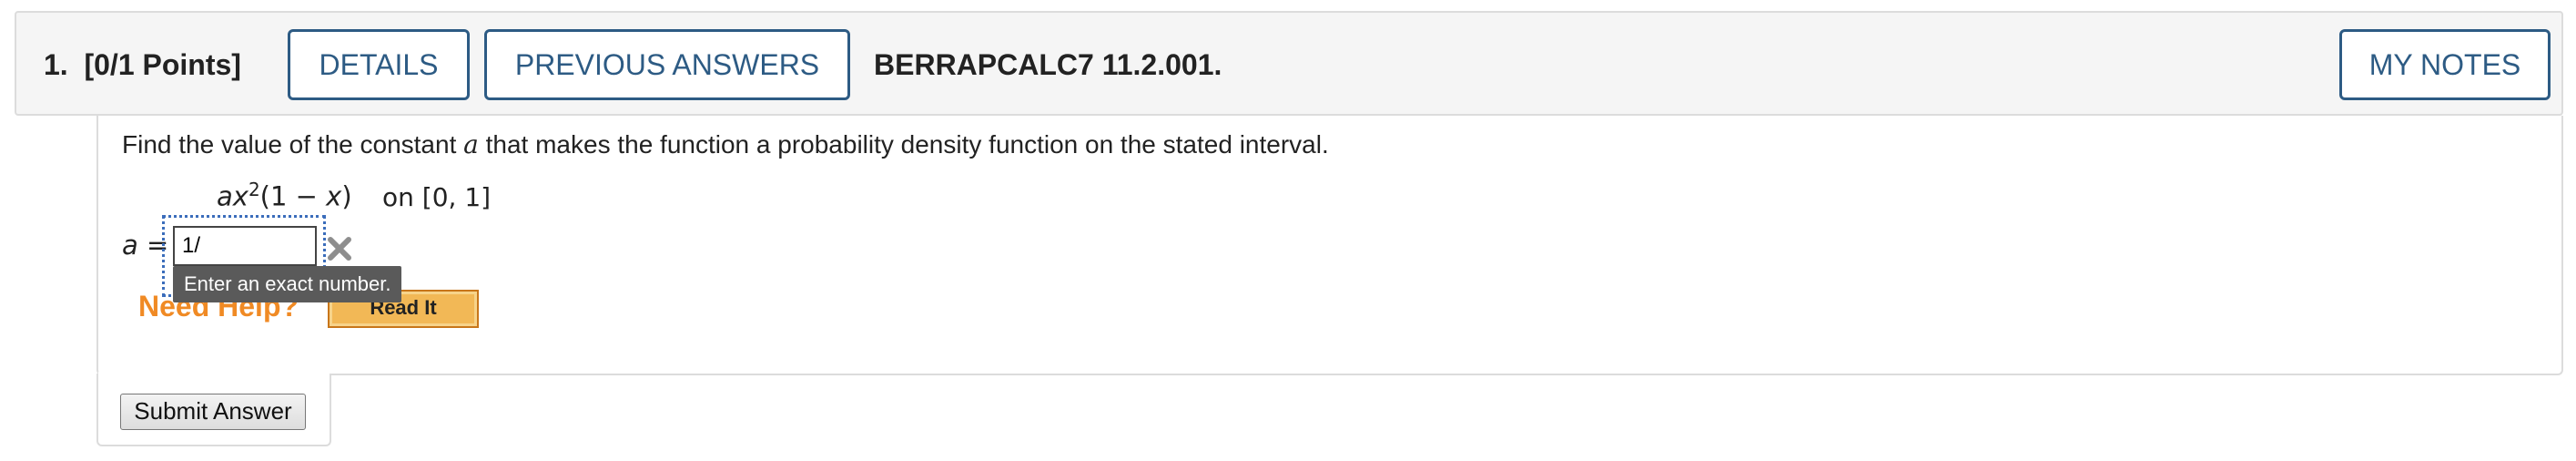  Describe the element at coordinates (1048, 64) in the screenshot. I see `course-code: BERRAPCALC7 11.2.001.` at that location.